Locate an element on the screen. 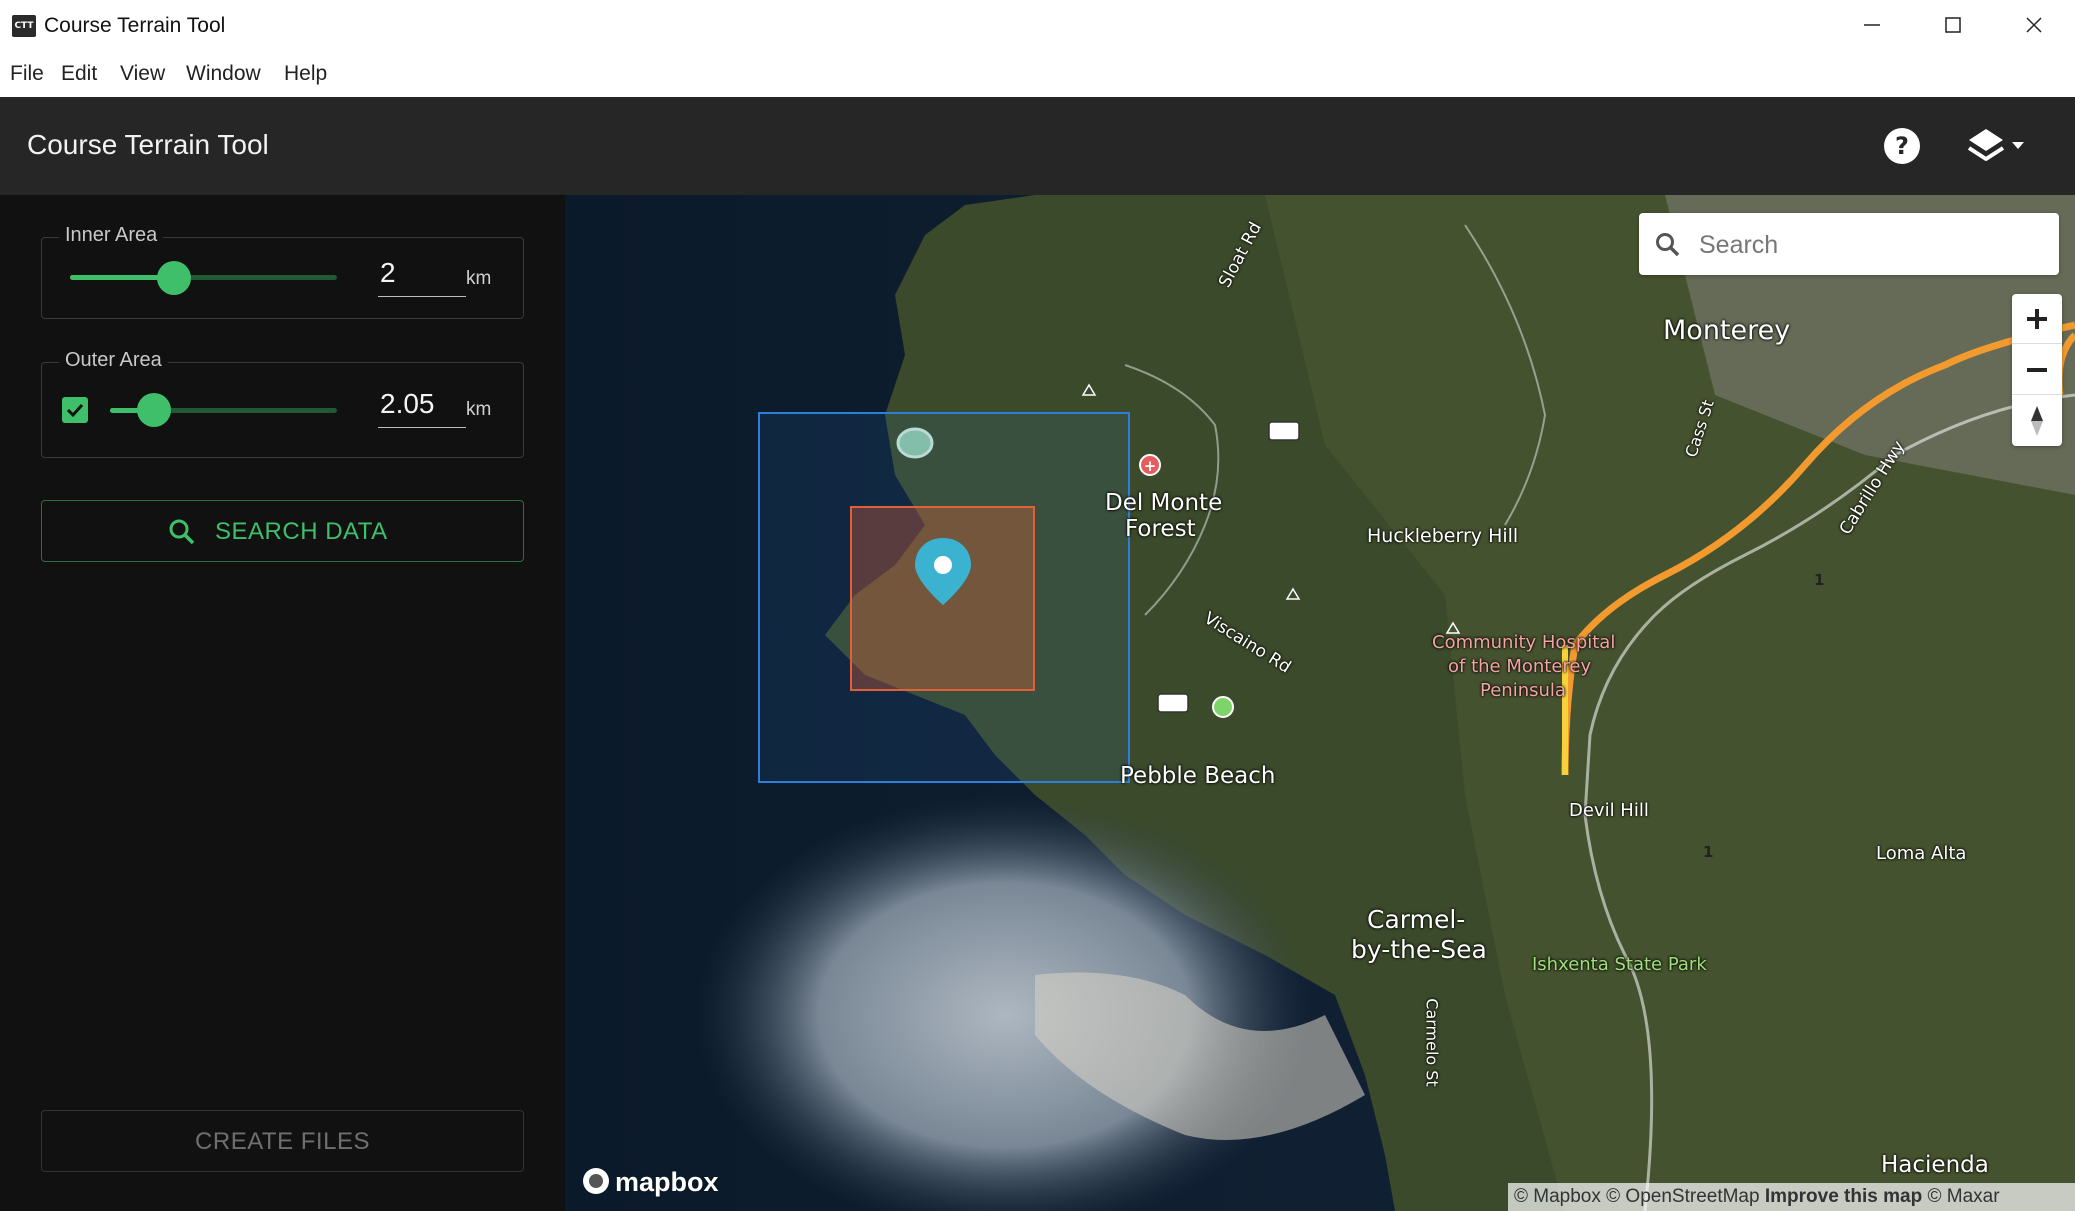  zoom-out-button is located at coordinates (2037, 370).